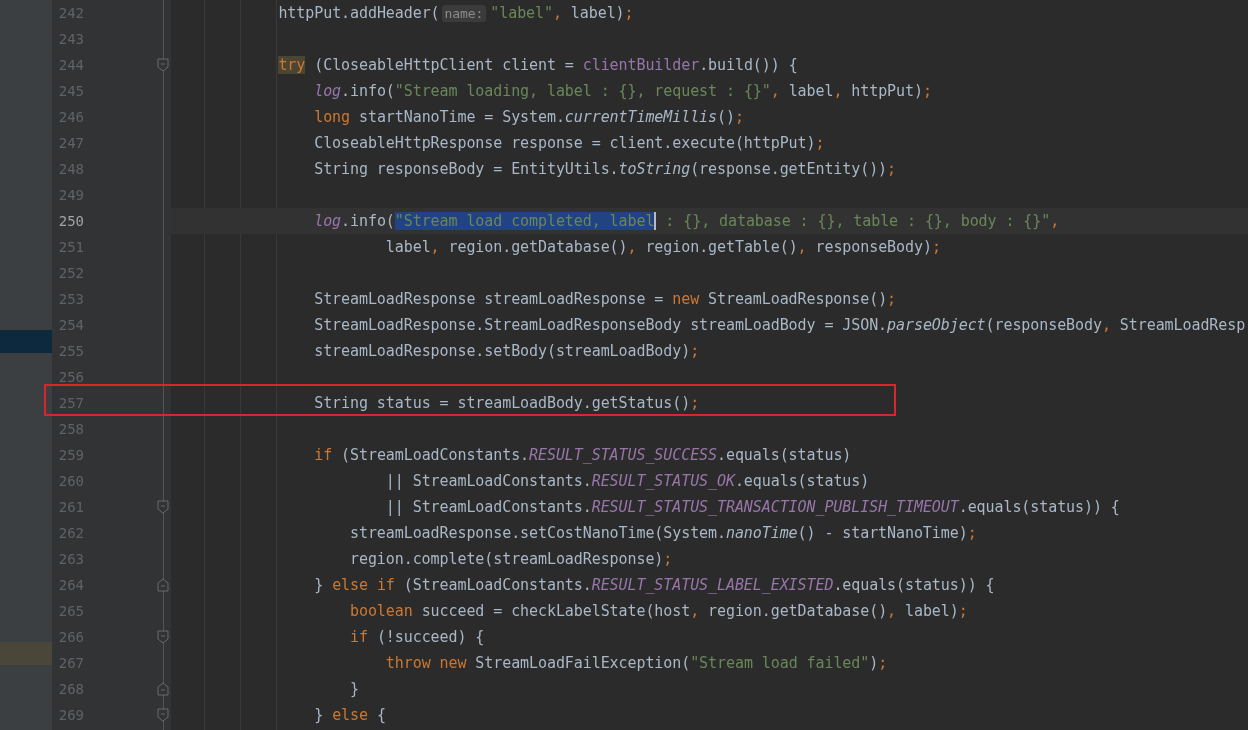  What do you see at coordinates (775, 507) in the screenshot?
I see `field-name: RESULT_STATUS_TRANSACTION_PUBLISH_TIMEOUT` at bounding box center [775, 507].